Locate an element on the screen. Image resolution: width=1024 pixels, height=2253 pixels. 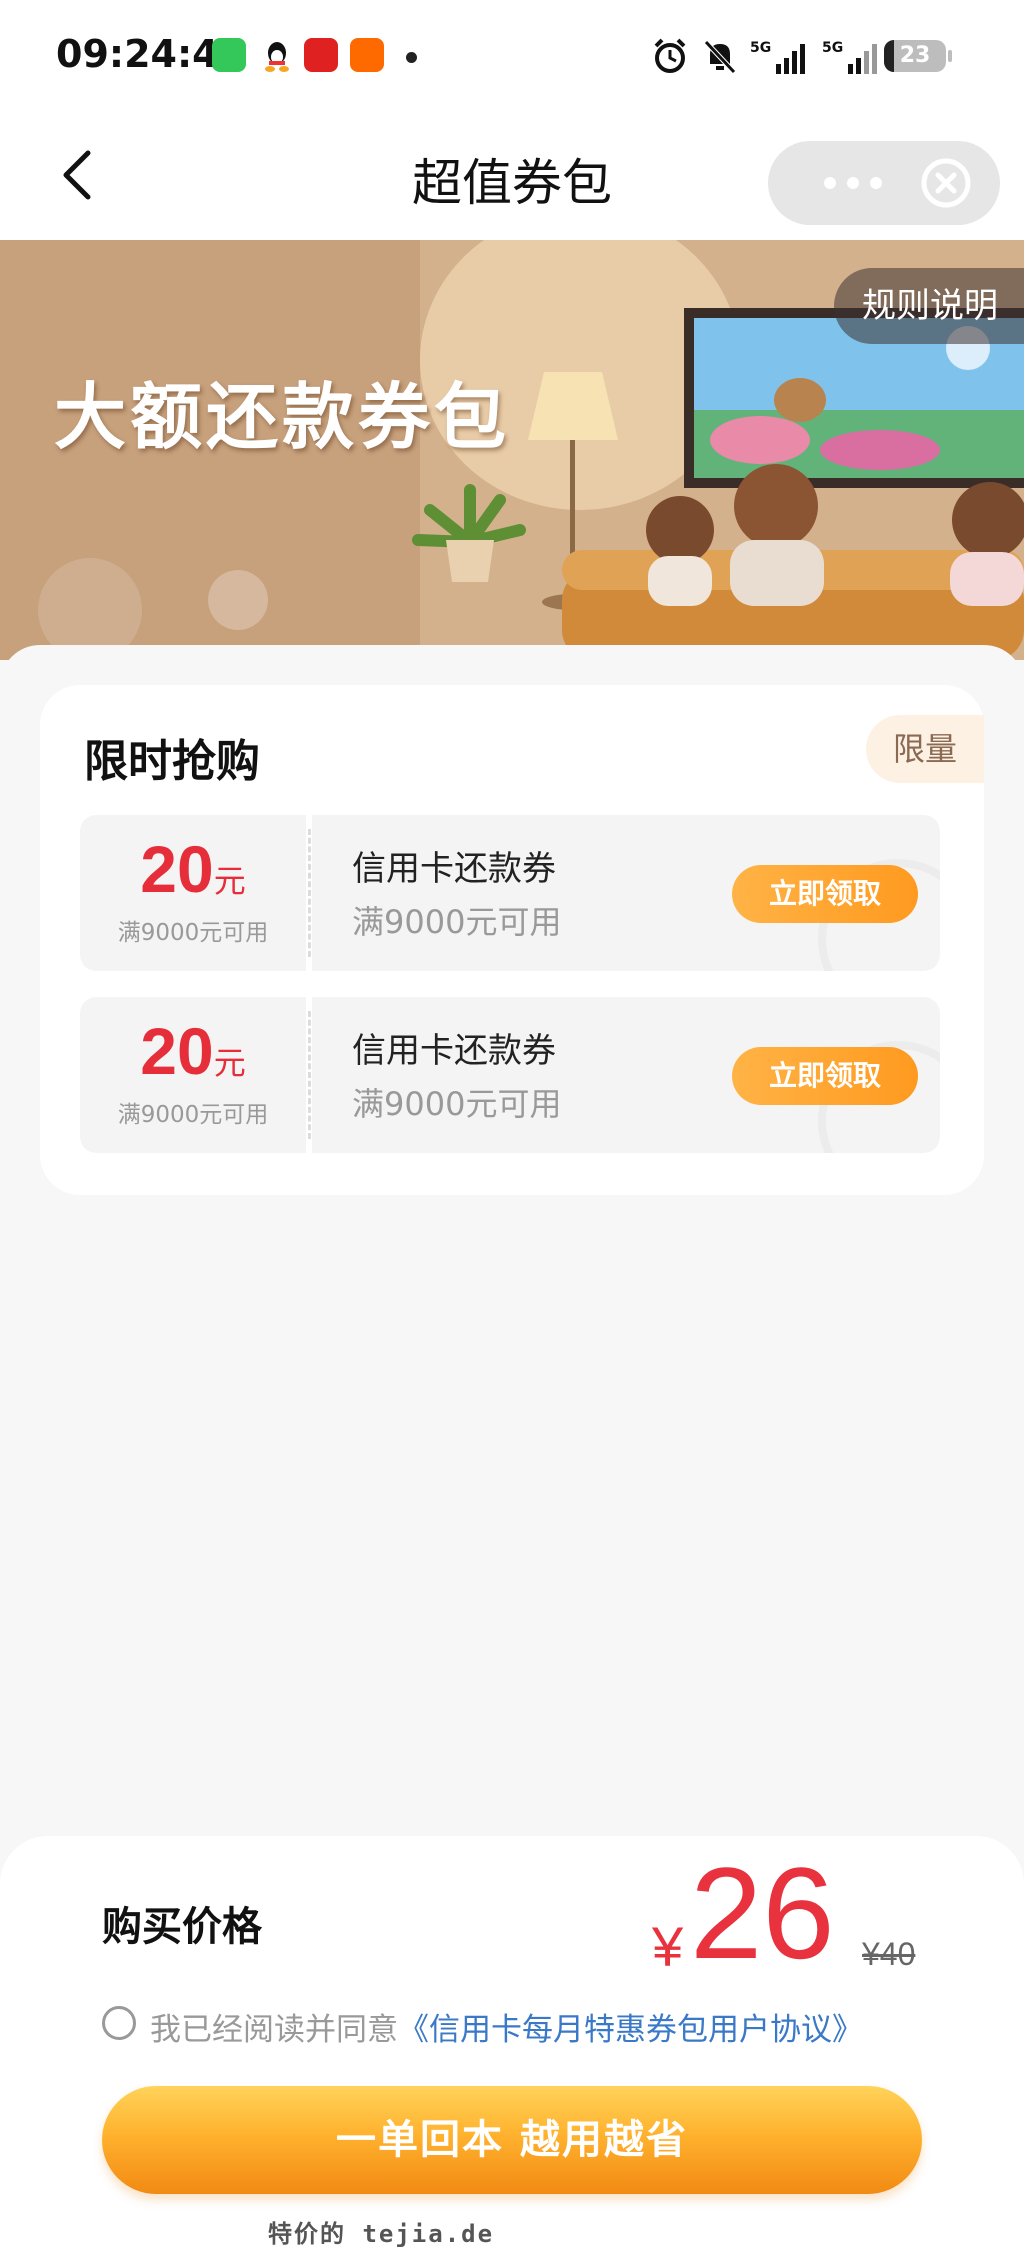
price-currency: ¥ is located at coordinates (668, 1946).